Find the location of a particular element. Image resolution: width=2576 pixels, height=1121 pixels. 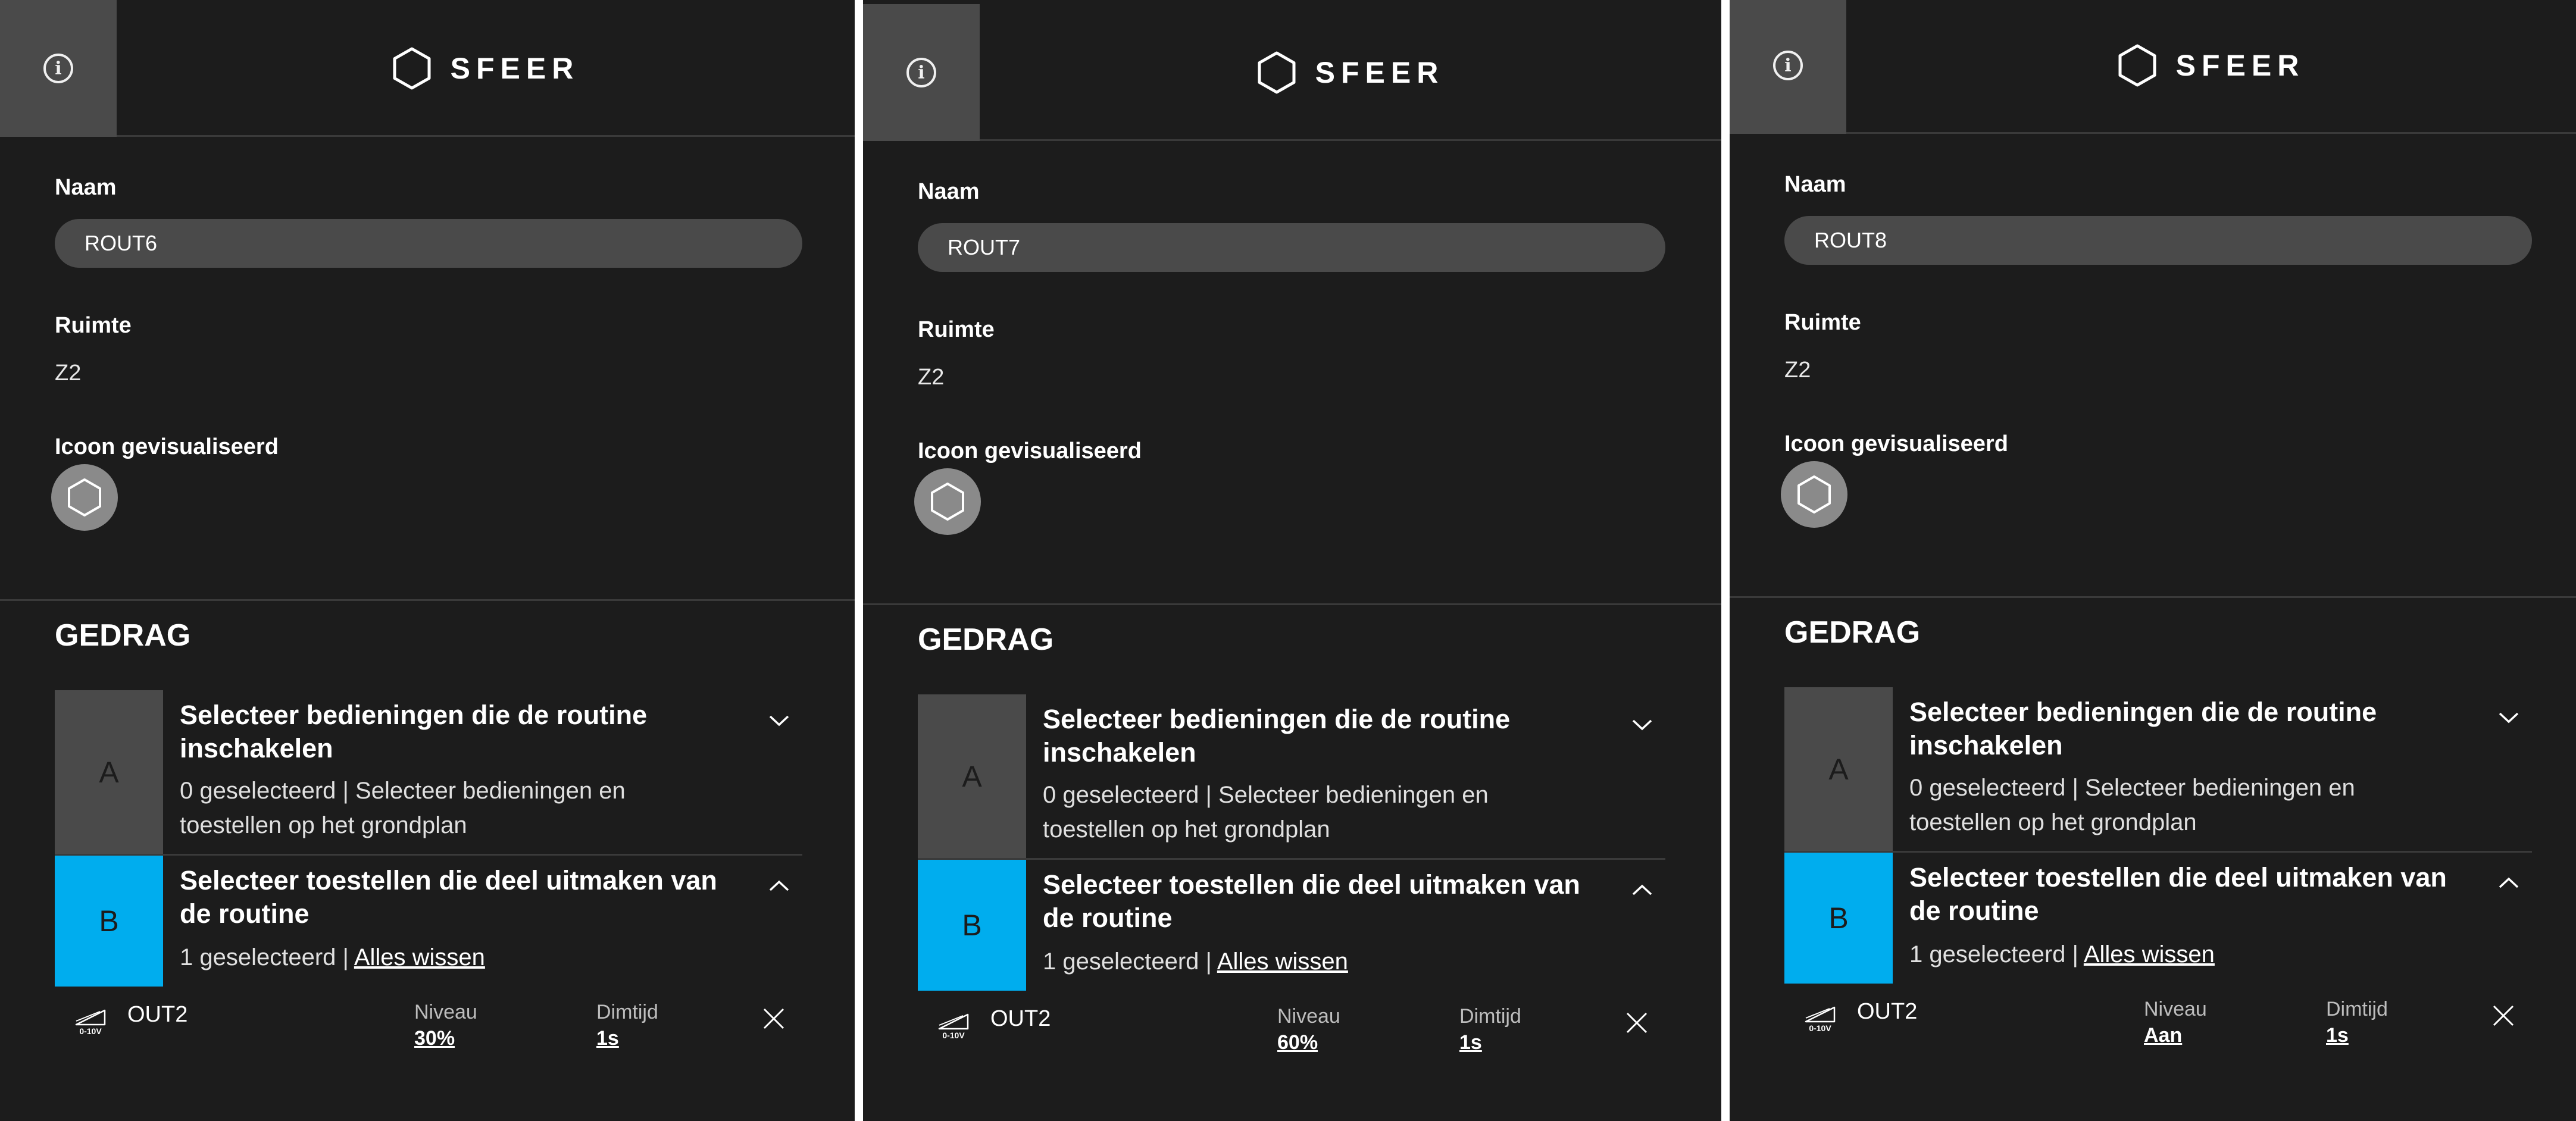

dimmer-0-10v-icon: 0-10V is located at coordinates (90, 1022).